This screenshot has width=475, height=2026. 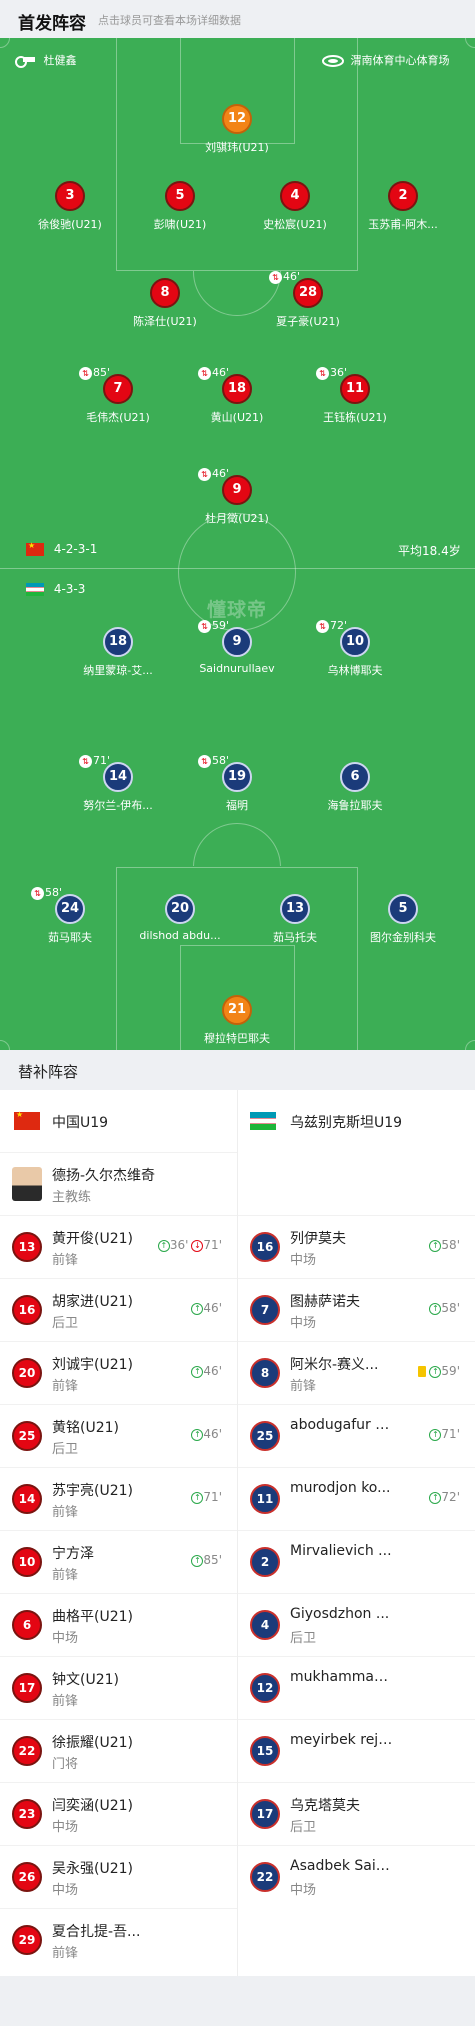 What do you see at coordinates (118, 1372) in the screenshot?
I see `bench-player-row: 20 刘诚宇(U21) 前锋 ↑ 46'` at bounding box center [118, 1372].